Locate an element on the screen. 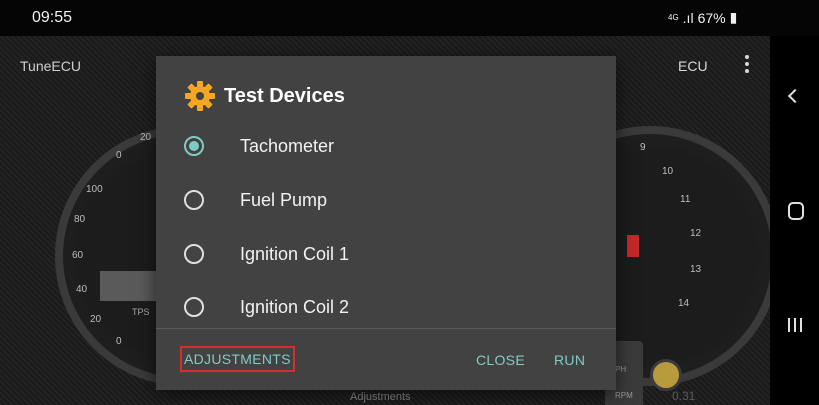 The width and height of the screenshot is (819, 405). dialog-header: Test Devices is located at coordinates (264, 96).